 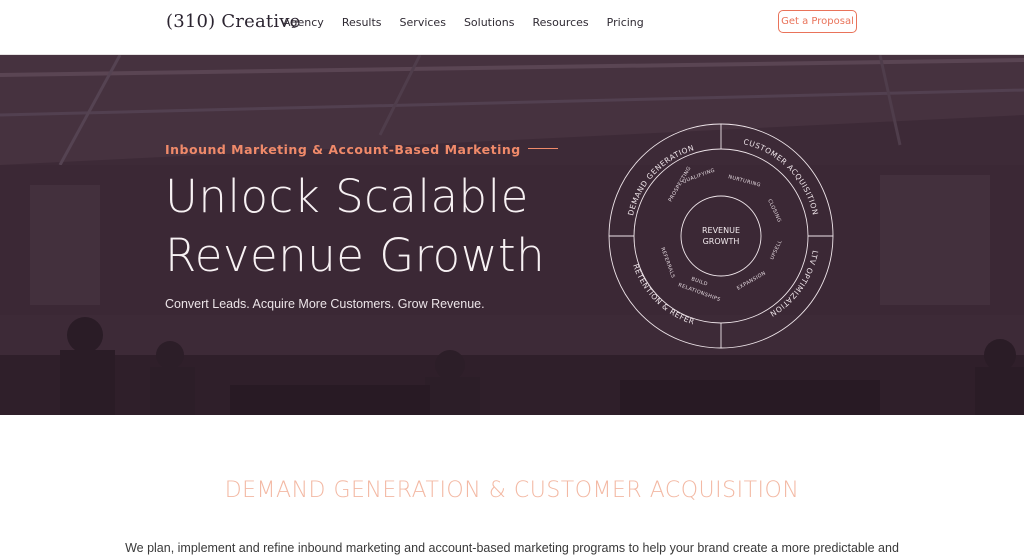 I want to click on svg-text: CUSTOMER ACQUISITION, so click(x=781, y=176).